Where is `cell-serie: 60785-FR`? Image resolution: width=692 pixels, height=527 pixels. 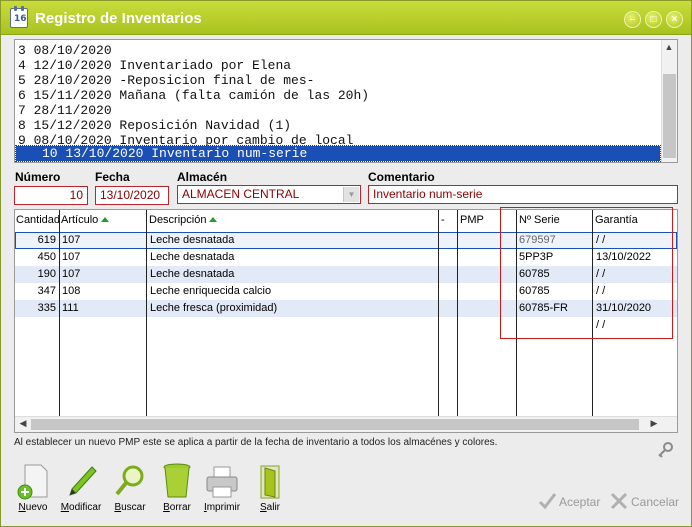
cell-serie: 60785-FR is located at coordinates (543, 308).